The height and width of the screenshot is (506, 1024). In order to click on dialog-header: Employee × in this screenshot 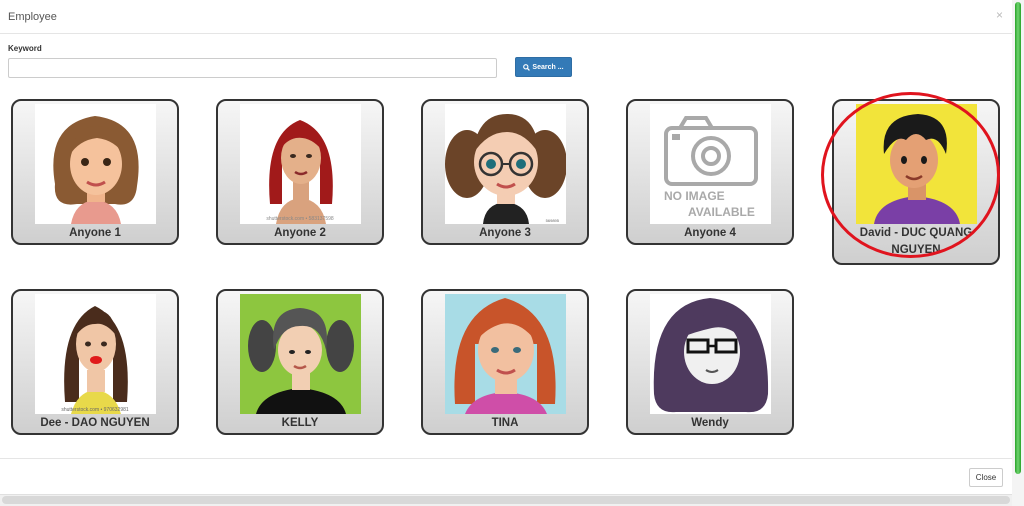, I will do `click(506, 17)`.